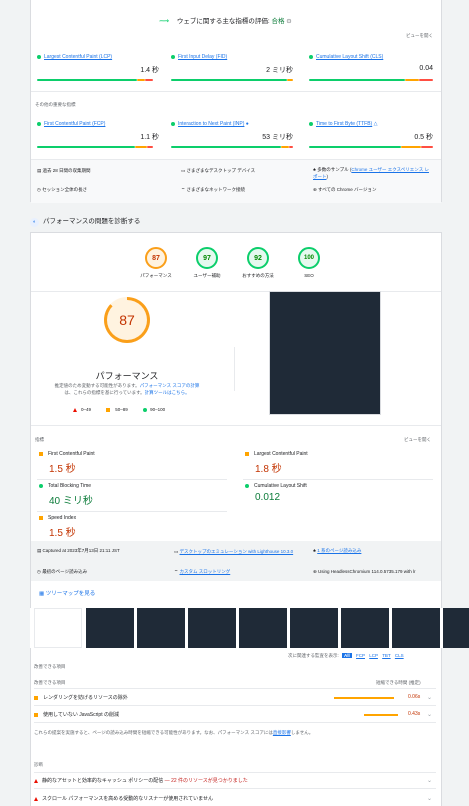 Image resolution: width=469 pixels, height=806 pixels. What do you see at coordinates (288, 21) in the screenshot?
I see `info-icon: ⊙` at bounding box center [288, 21].